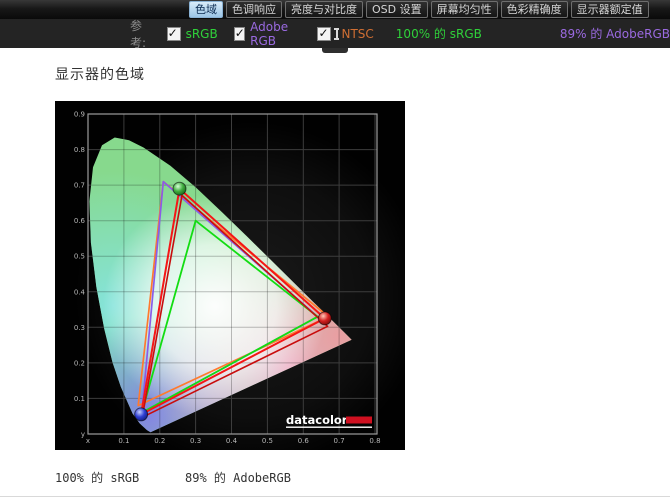 The image size is (670, 504). I want to click on tab-tone-response: 色调响应, so click(254, 9).